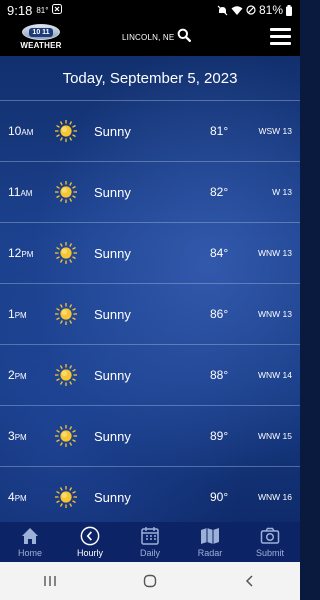 The image size is (320, 600). What do you see at coordinates (150, 78) in the screenshot?
I see `date-title: Today, September 5, 2023` at bounding box center [150, 78].